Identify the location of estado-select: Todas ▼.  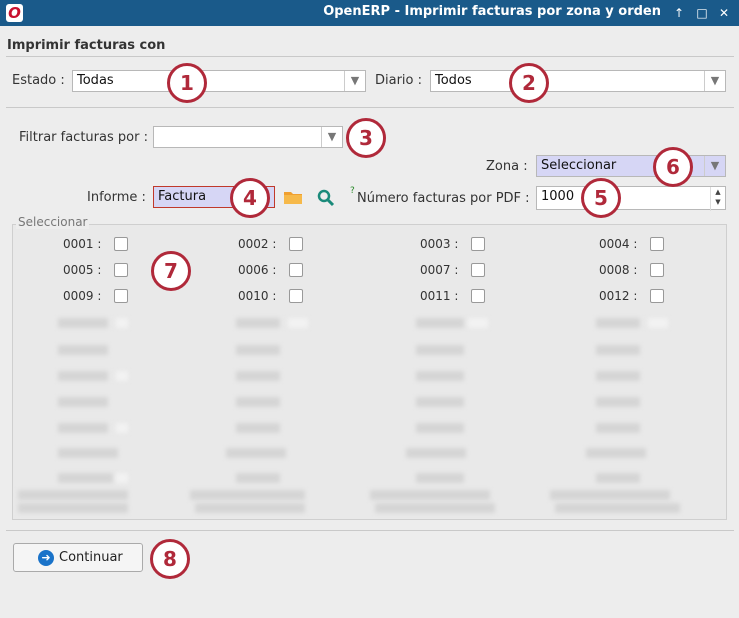
(219, 81).